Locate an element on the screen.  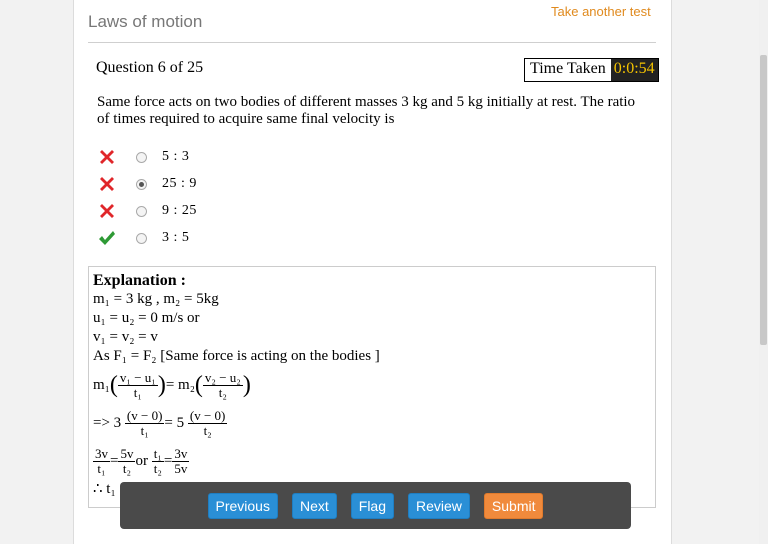
equation-1: m₁ ( v₁ − u₁ t₁ ) = m₂ ( v₂ − u₂ t₂ ) is located at coordinates (236, 385).